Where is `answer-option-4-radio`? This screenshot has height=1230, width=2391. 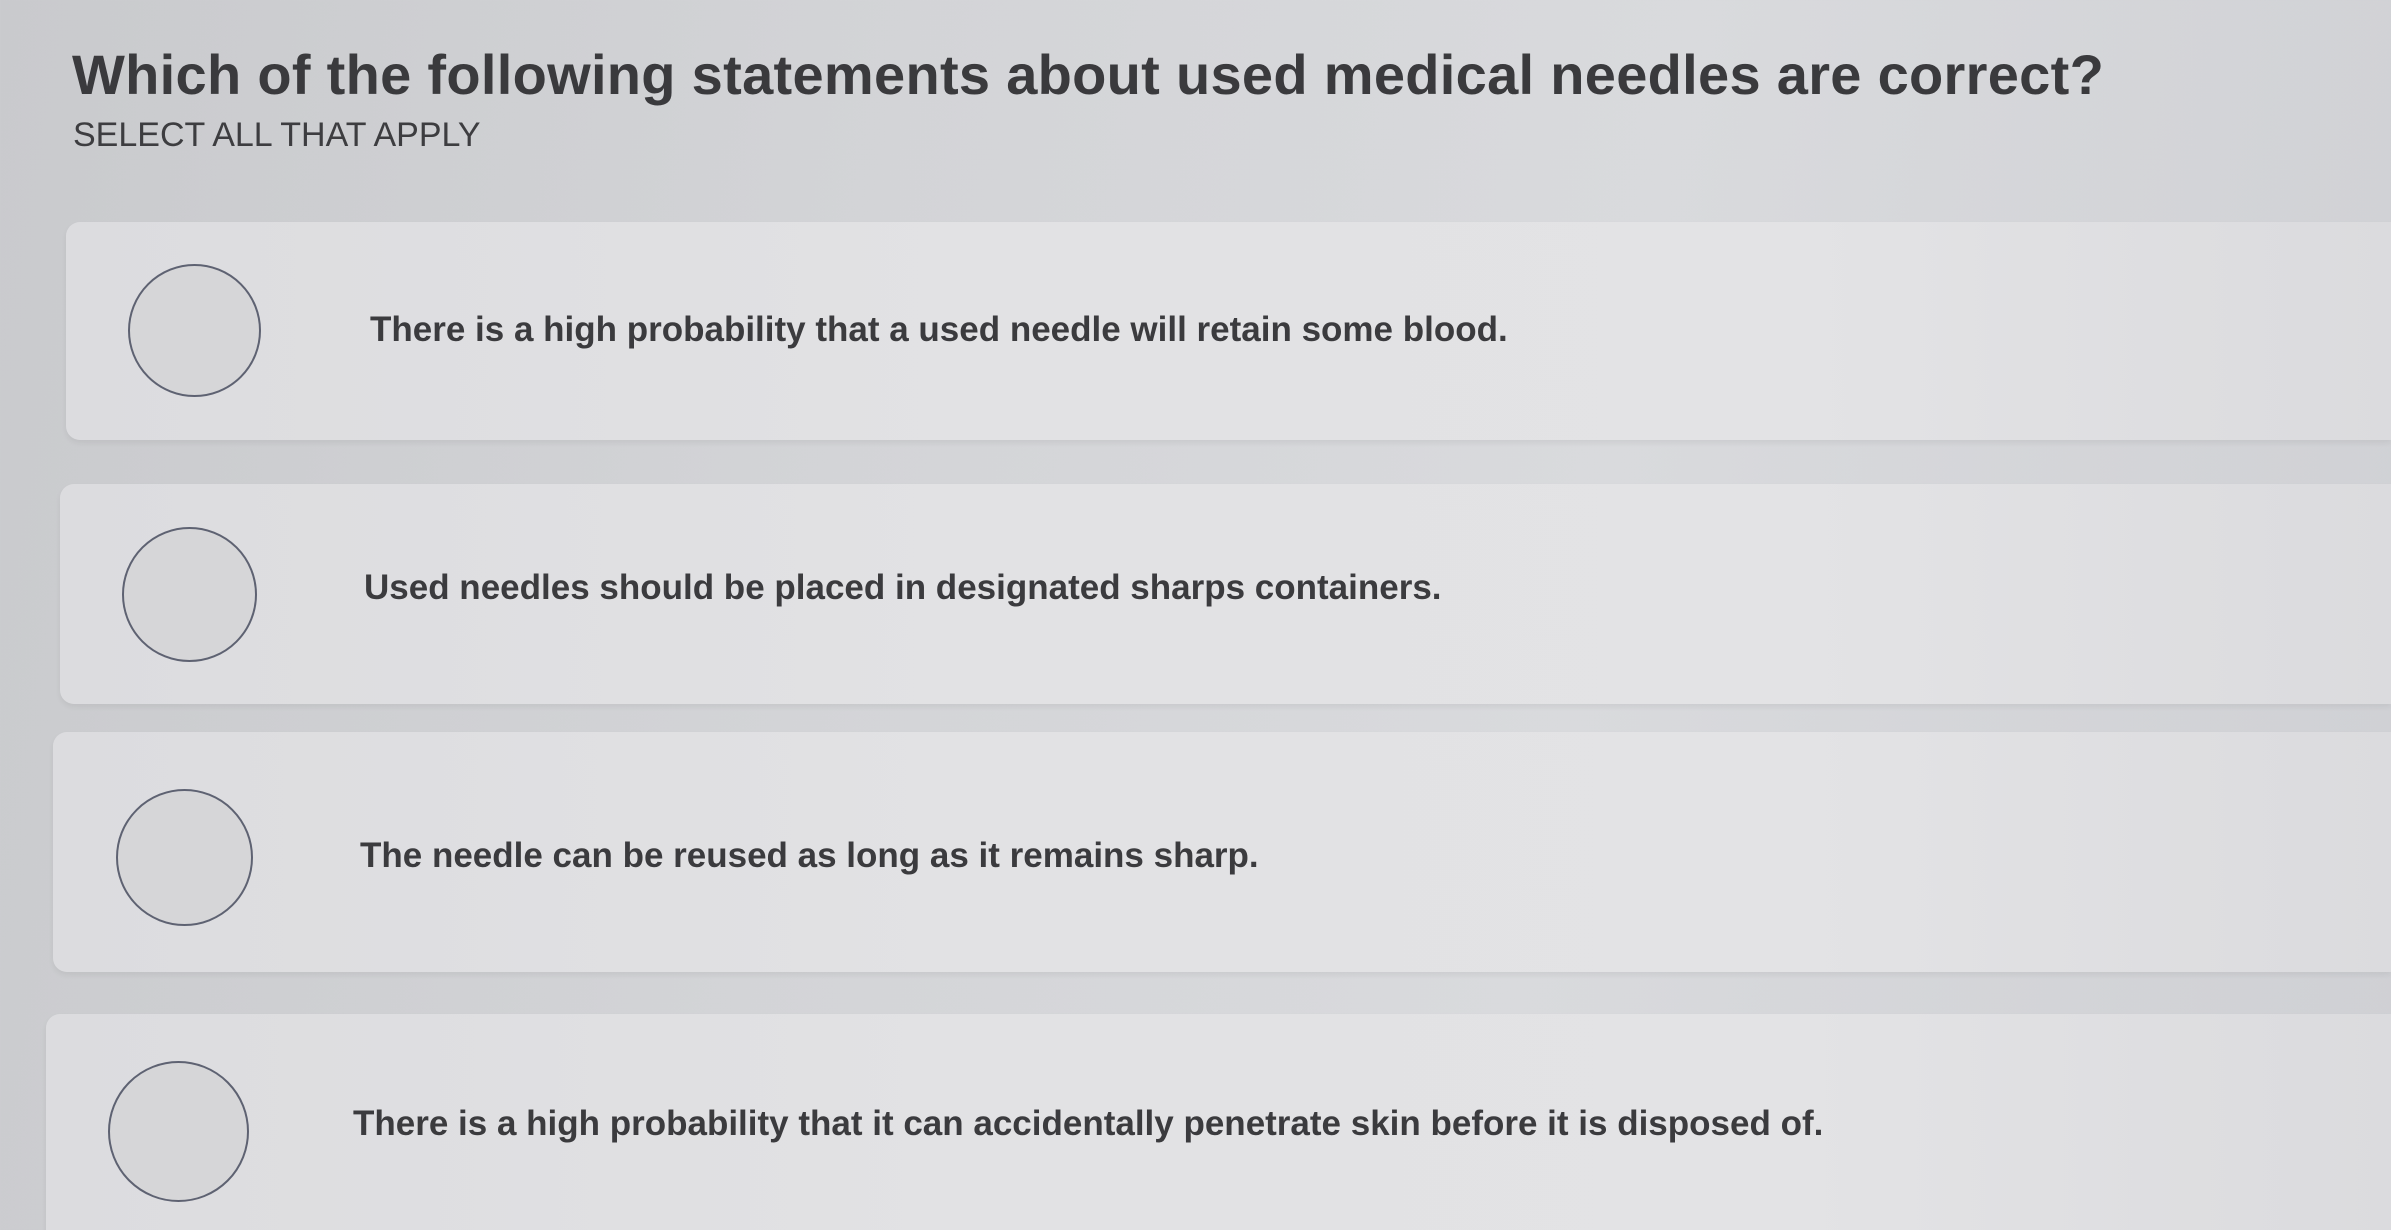
answer-option-4-radio is located at coordinates (178, 1131).